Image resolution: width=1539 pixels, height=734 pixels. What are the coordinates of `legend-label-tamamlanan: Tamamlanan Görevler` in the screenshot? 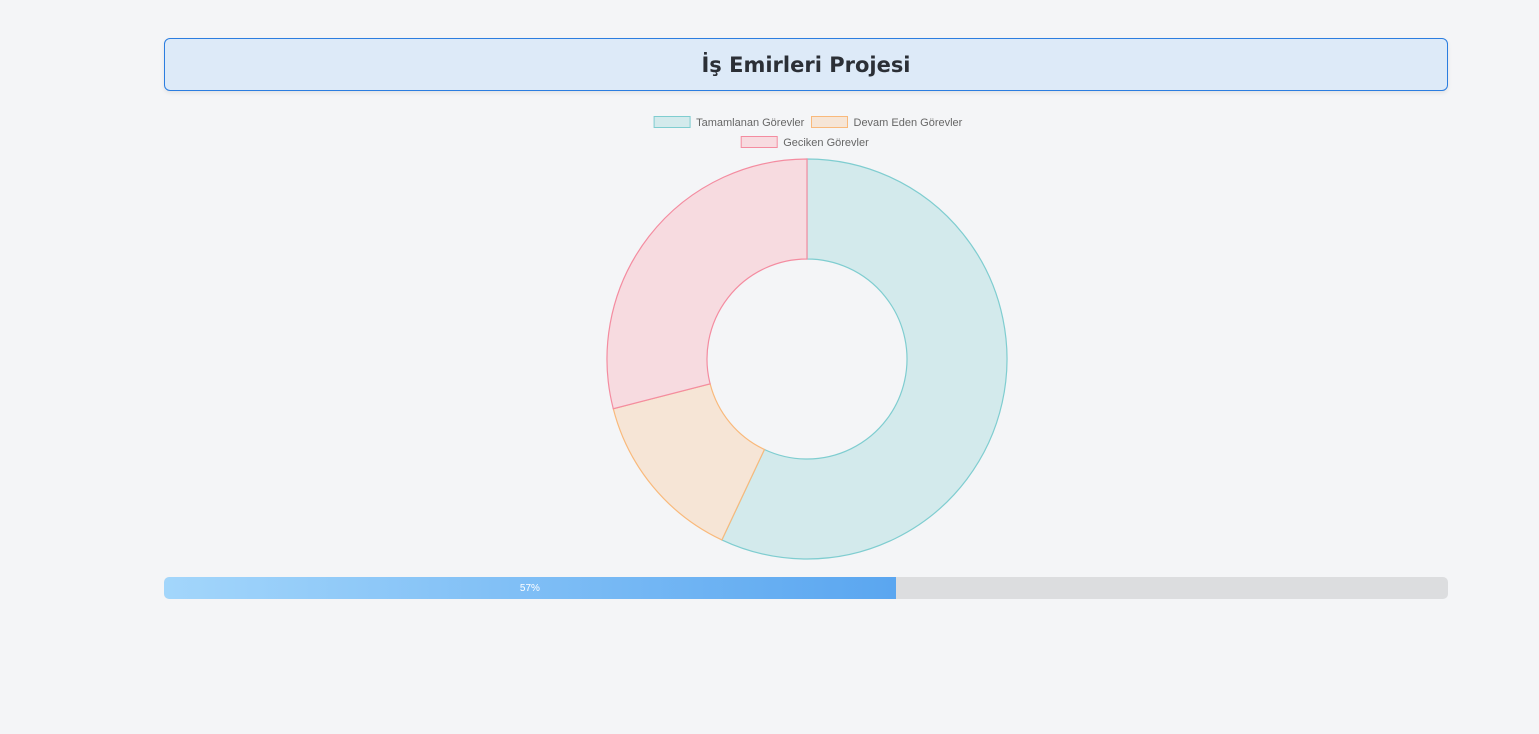 It's located at (750, 123).